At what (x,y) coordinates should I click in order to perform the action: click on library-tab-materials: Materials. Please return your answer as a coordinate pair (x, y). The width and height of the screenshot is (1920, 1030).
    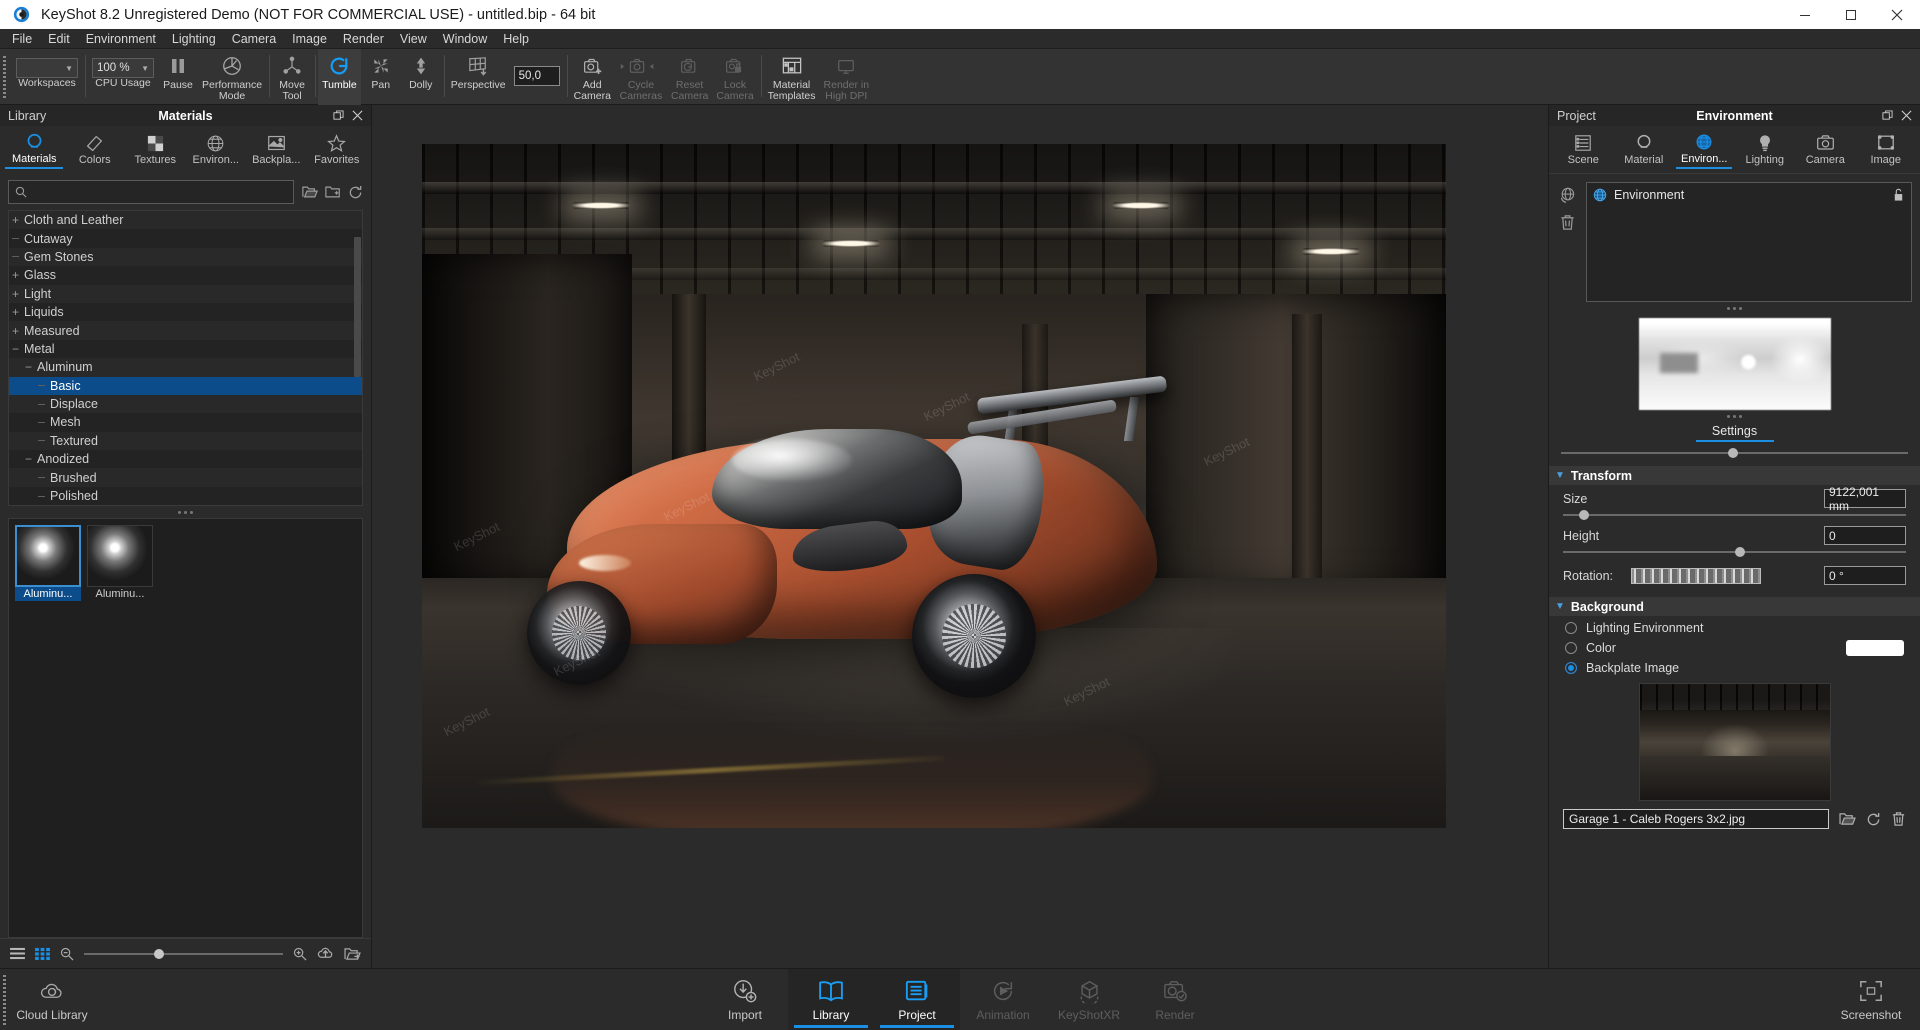
    Looking at the image, I should click on (34, 150).